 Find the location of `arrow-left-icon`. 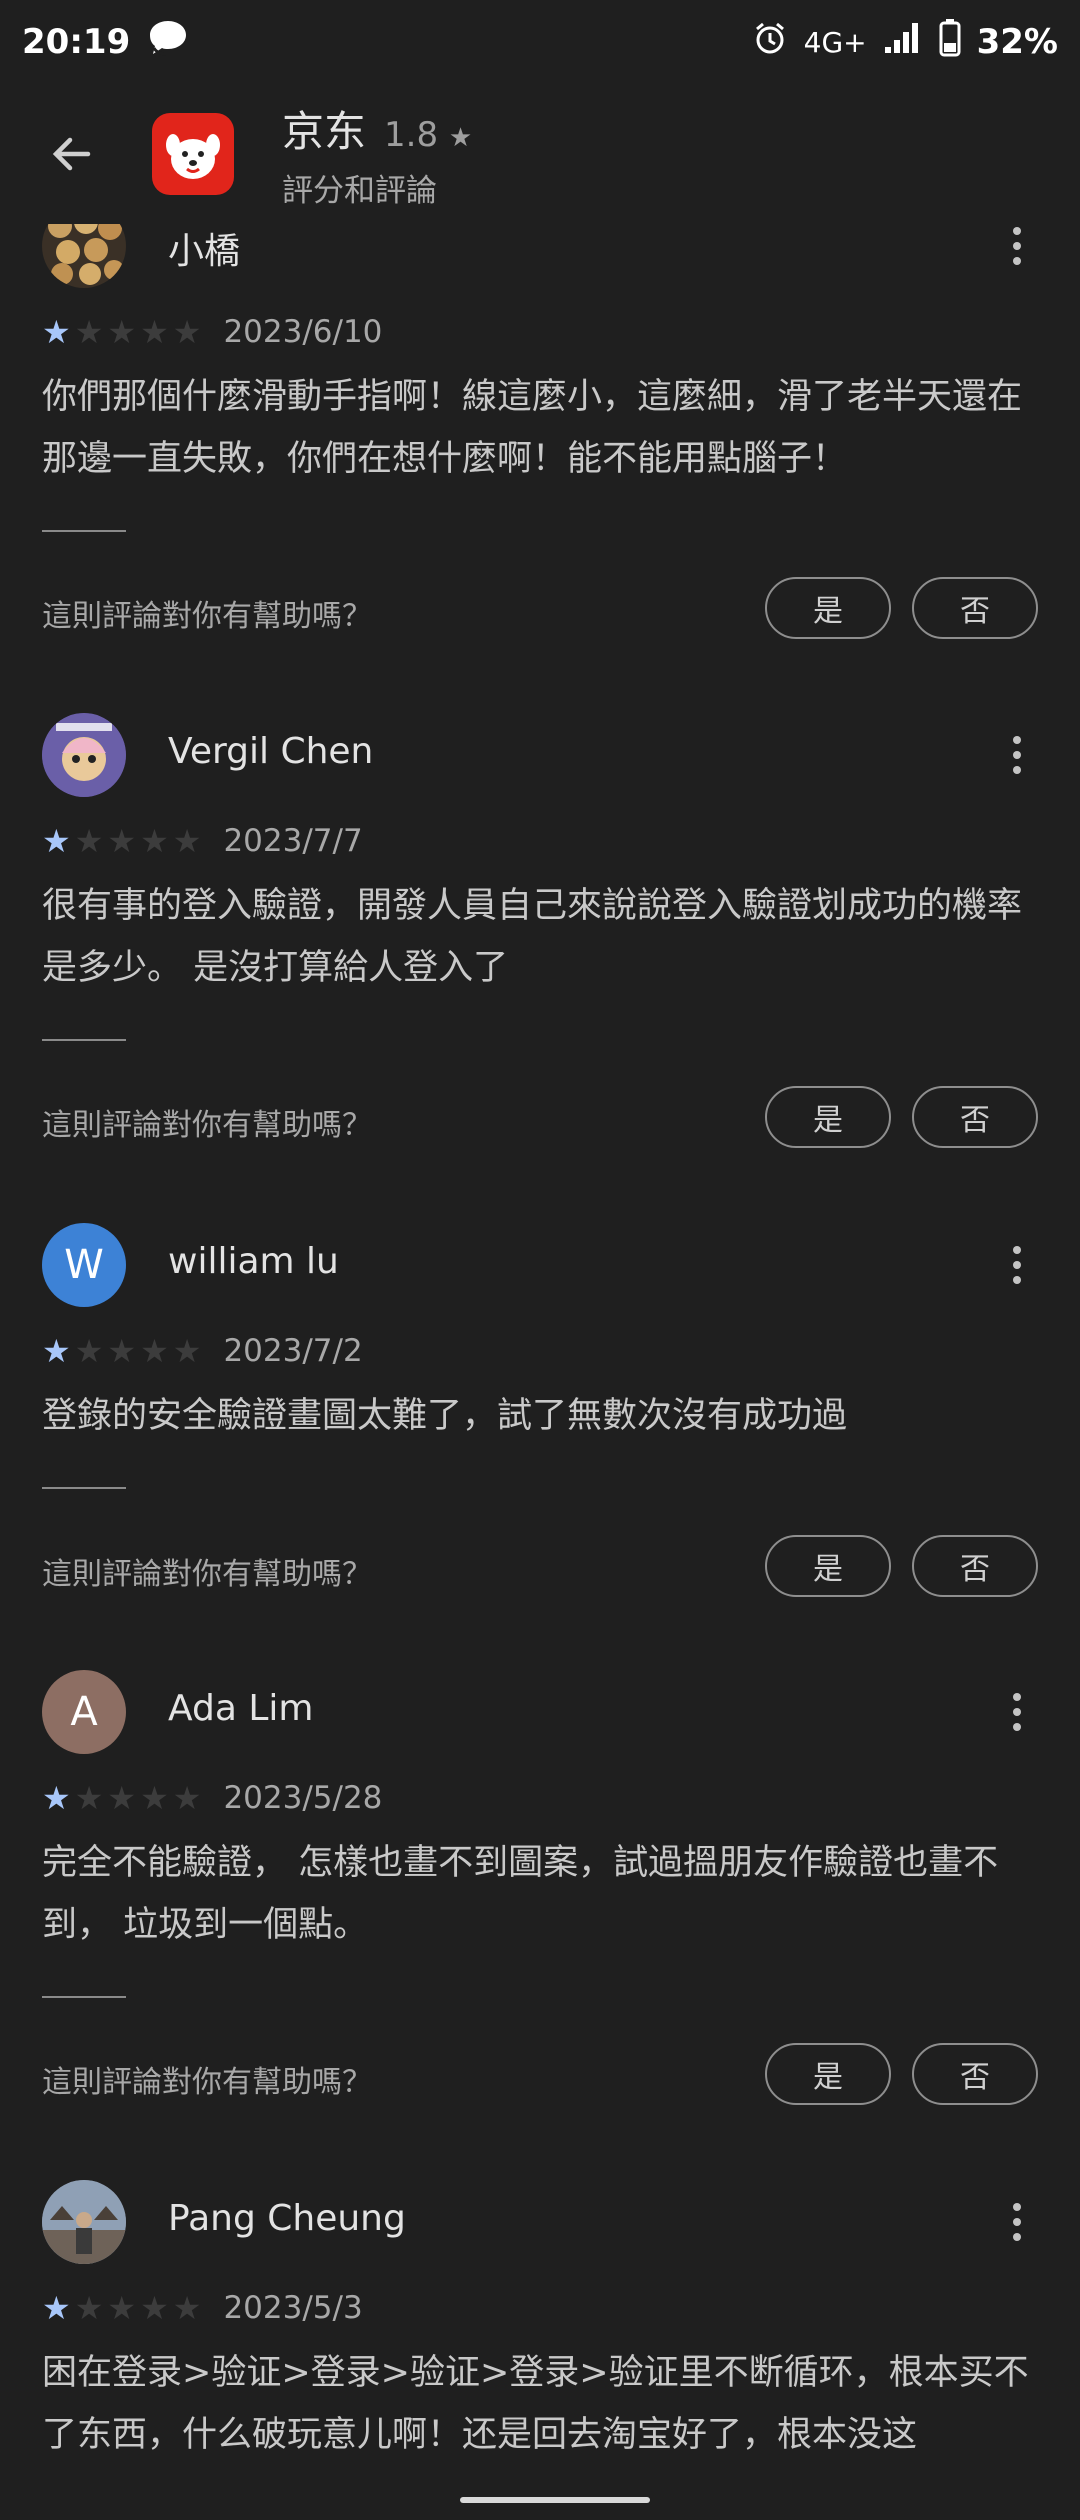

arrow-left-icon is located at coordinates (71, 154).